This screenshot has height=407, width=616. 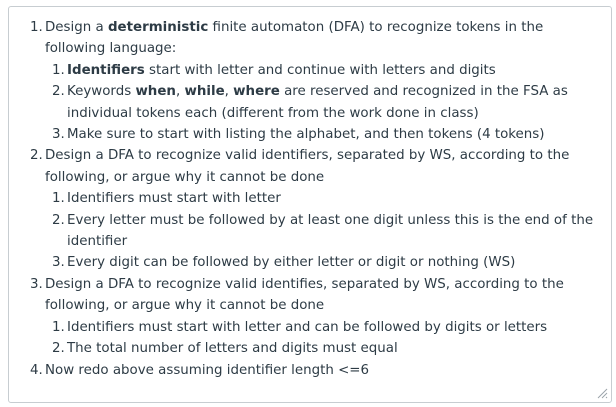 I want to click on task-number: 2., so click(x=36, y=156).